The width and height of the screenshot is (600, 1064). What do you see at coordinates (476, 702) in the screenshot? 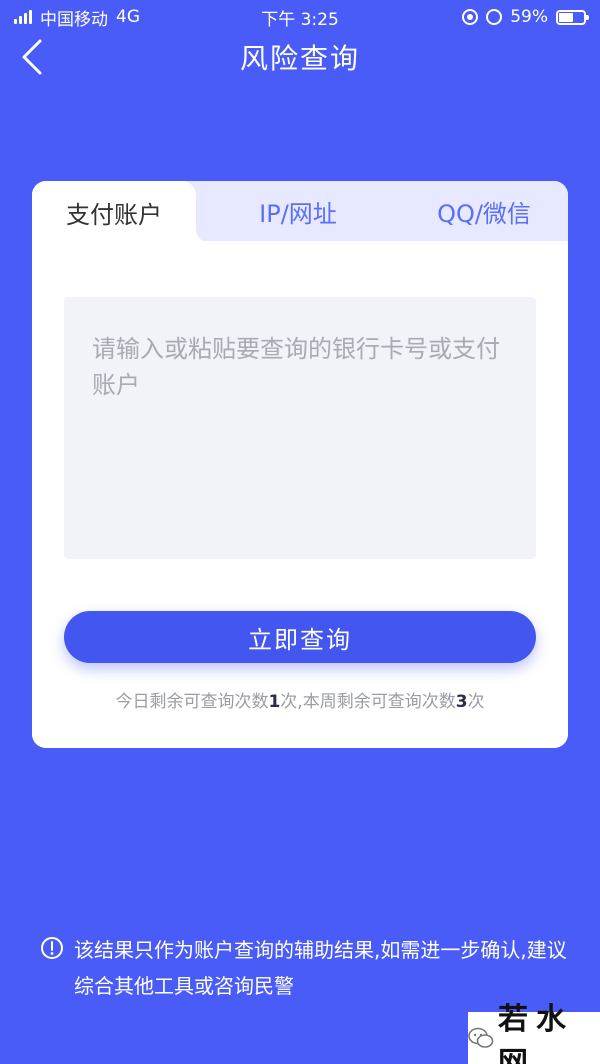
I see `weekly-quota-suffix: 次` at bounding box center [476, 702].